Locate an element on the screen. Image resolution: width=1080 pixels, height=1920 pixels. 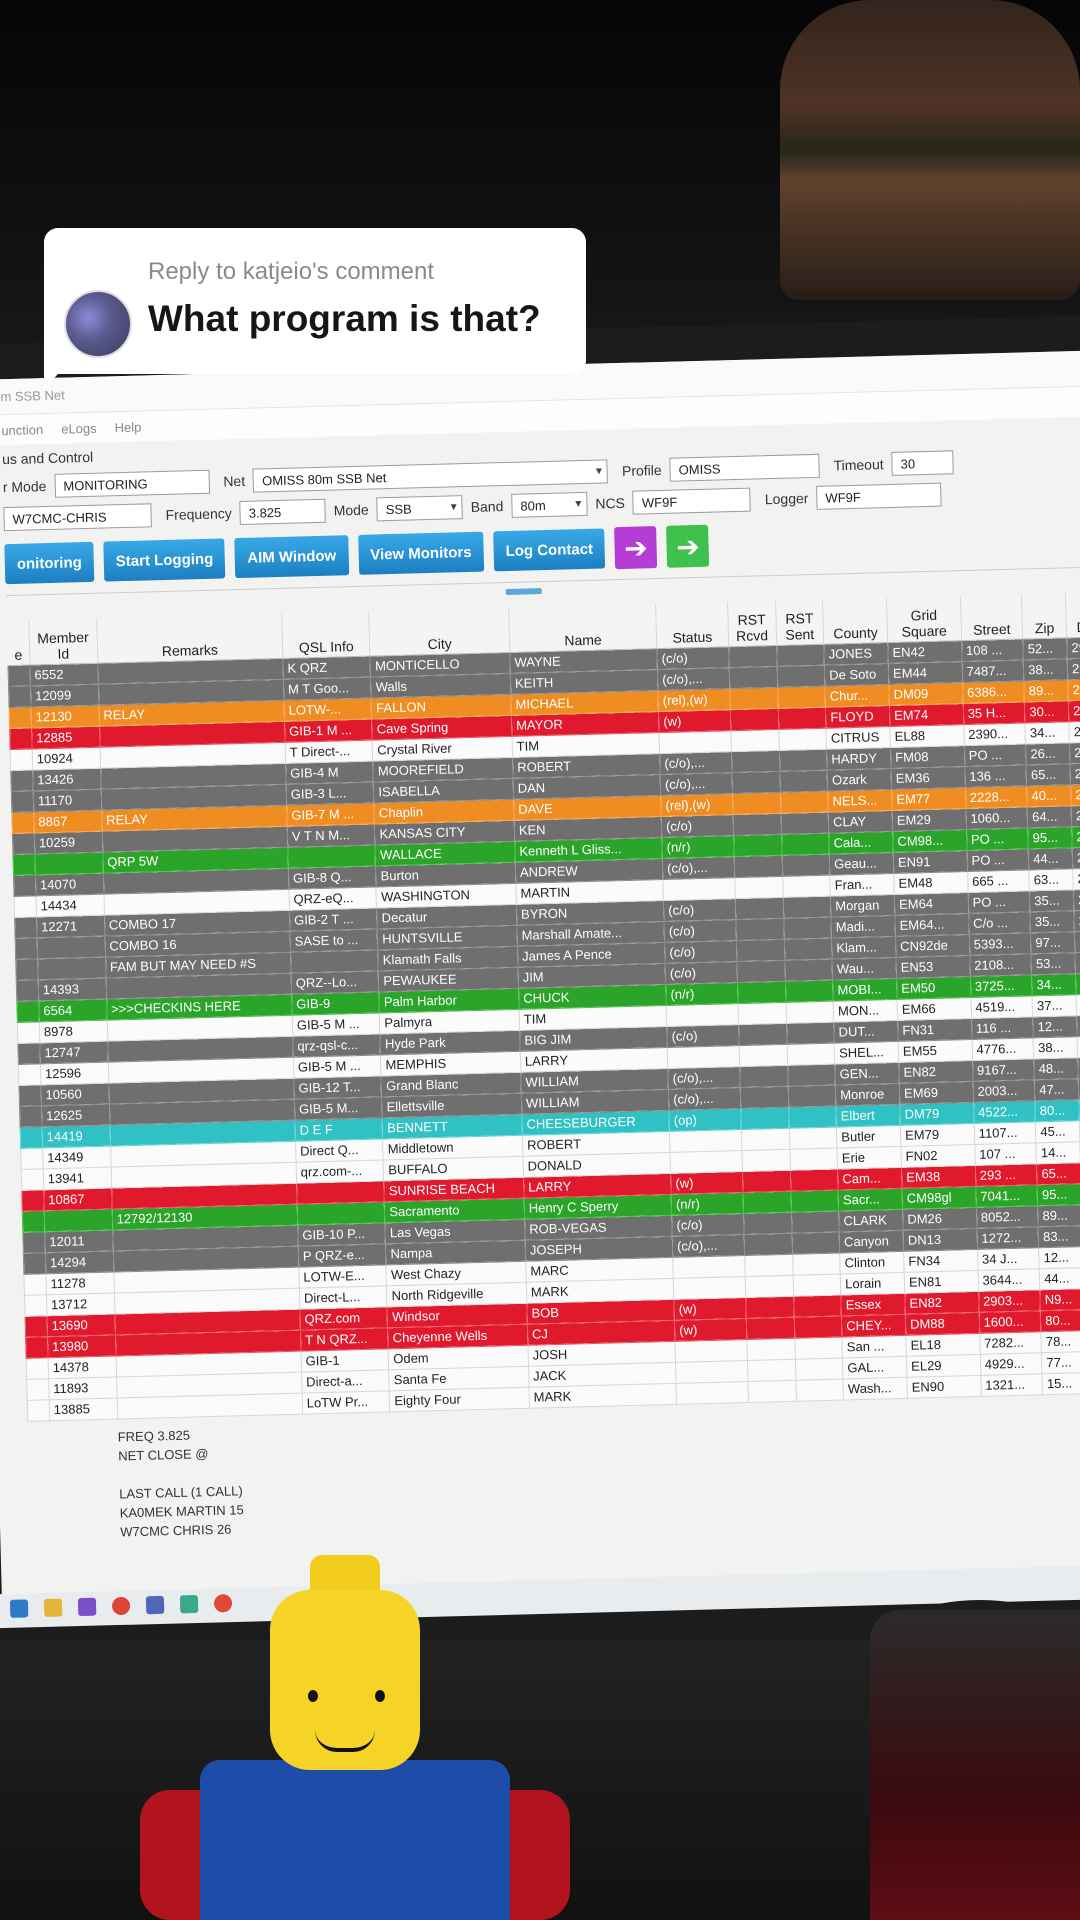
callsign-field: W7CMC-CHRIS is located at coordinates (77, 517).